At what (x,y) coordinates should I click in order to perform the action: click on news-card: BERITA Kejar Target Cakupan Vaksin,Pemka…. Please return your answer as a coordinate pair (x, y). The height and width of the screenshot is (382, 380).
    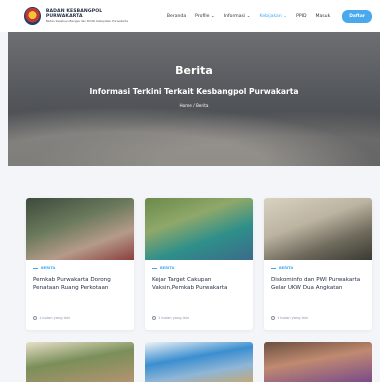
    Looking at the image, I should click on (199, 264).